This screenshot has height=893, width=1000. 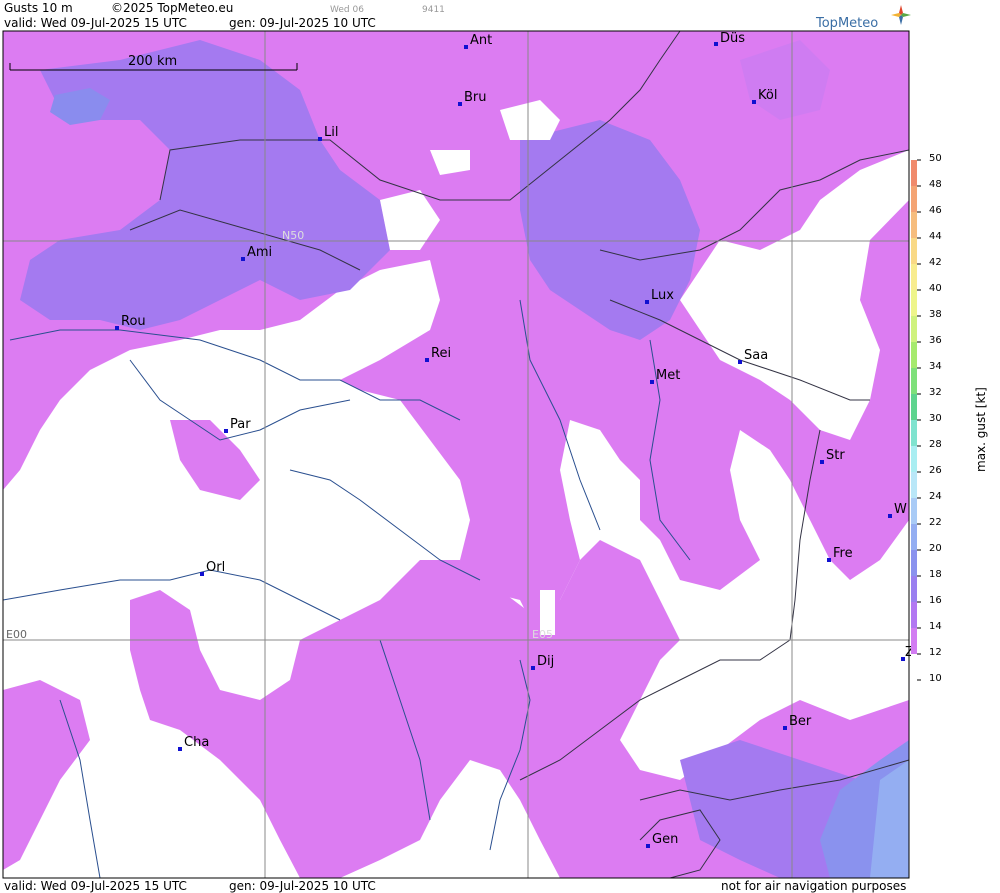 What do you see at coordinates (935, 600) in the screenshot?
I see `legend-tick-label: 16` at bounding box center [935, 600].